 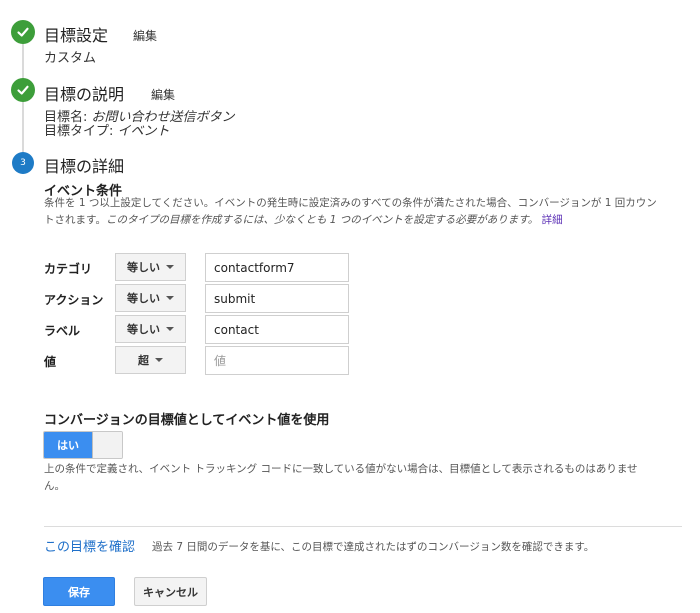 What do you see at coordinates (363, 526) in the screenshot?
I see `divider` at bounding box center [363, 526].